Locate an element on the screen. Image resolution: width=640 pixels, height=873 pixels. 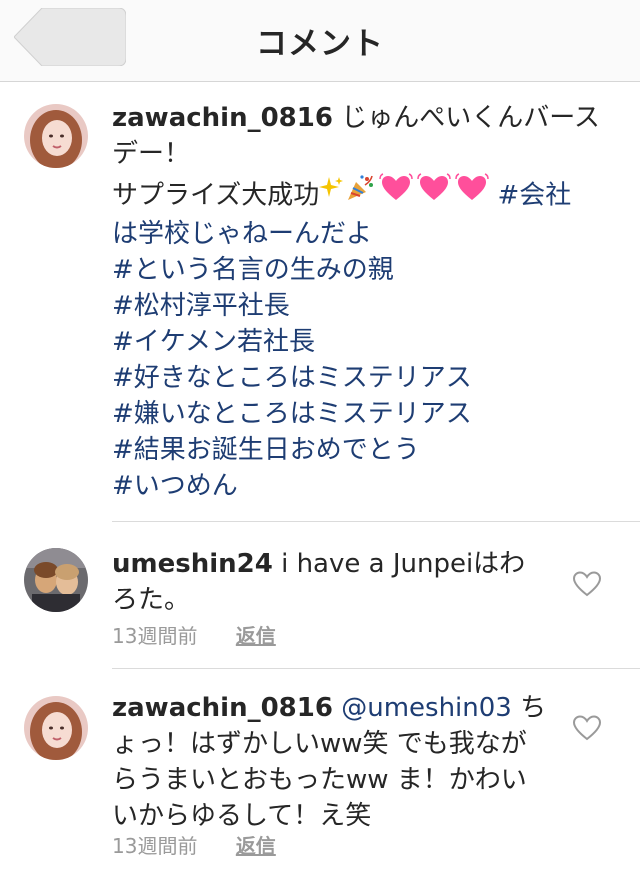
page-title: コメント is located at coordinates (320, 44).